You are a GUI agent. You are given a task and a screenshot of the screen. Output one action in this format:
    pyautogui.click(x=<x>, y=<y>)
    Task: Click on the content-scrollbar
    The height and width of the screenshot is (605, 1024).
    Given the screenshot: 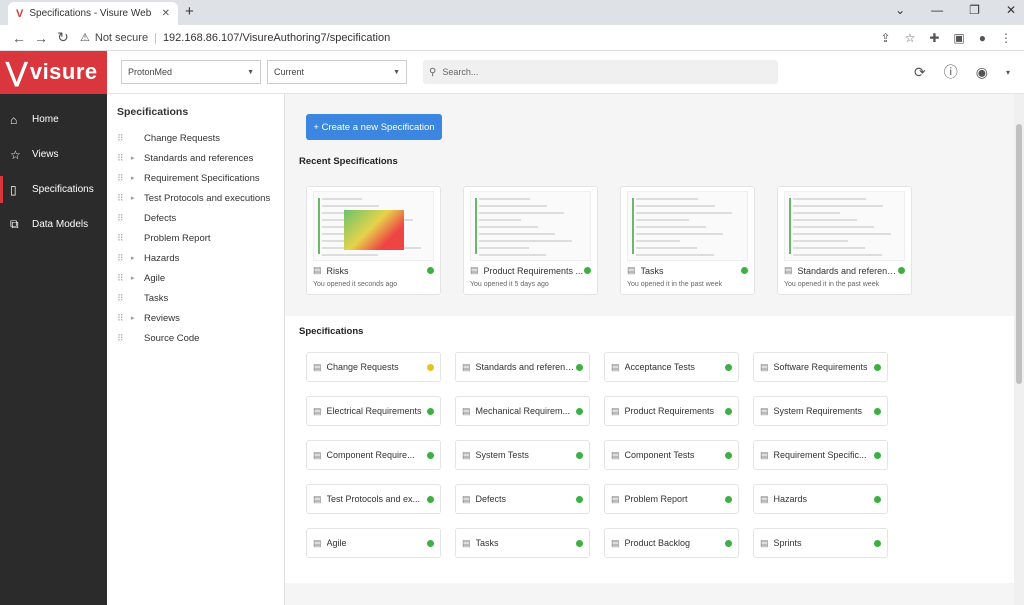 What is the action you would take?
    pyautogui.click(x=1019, y=349)
    